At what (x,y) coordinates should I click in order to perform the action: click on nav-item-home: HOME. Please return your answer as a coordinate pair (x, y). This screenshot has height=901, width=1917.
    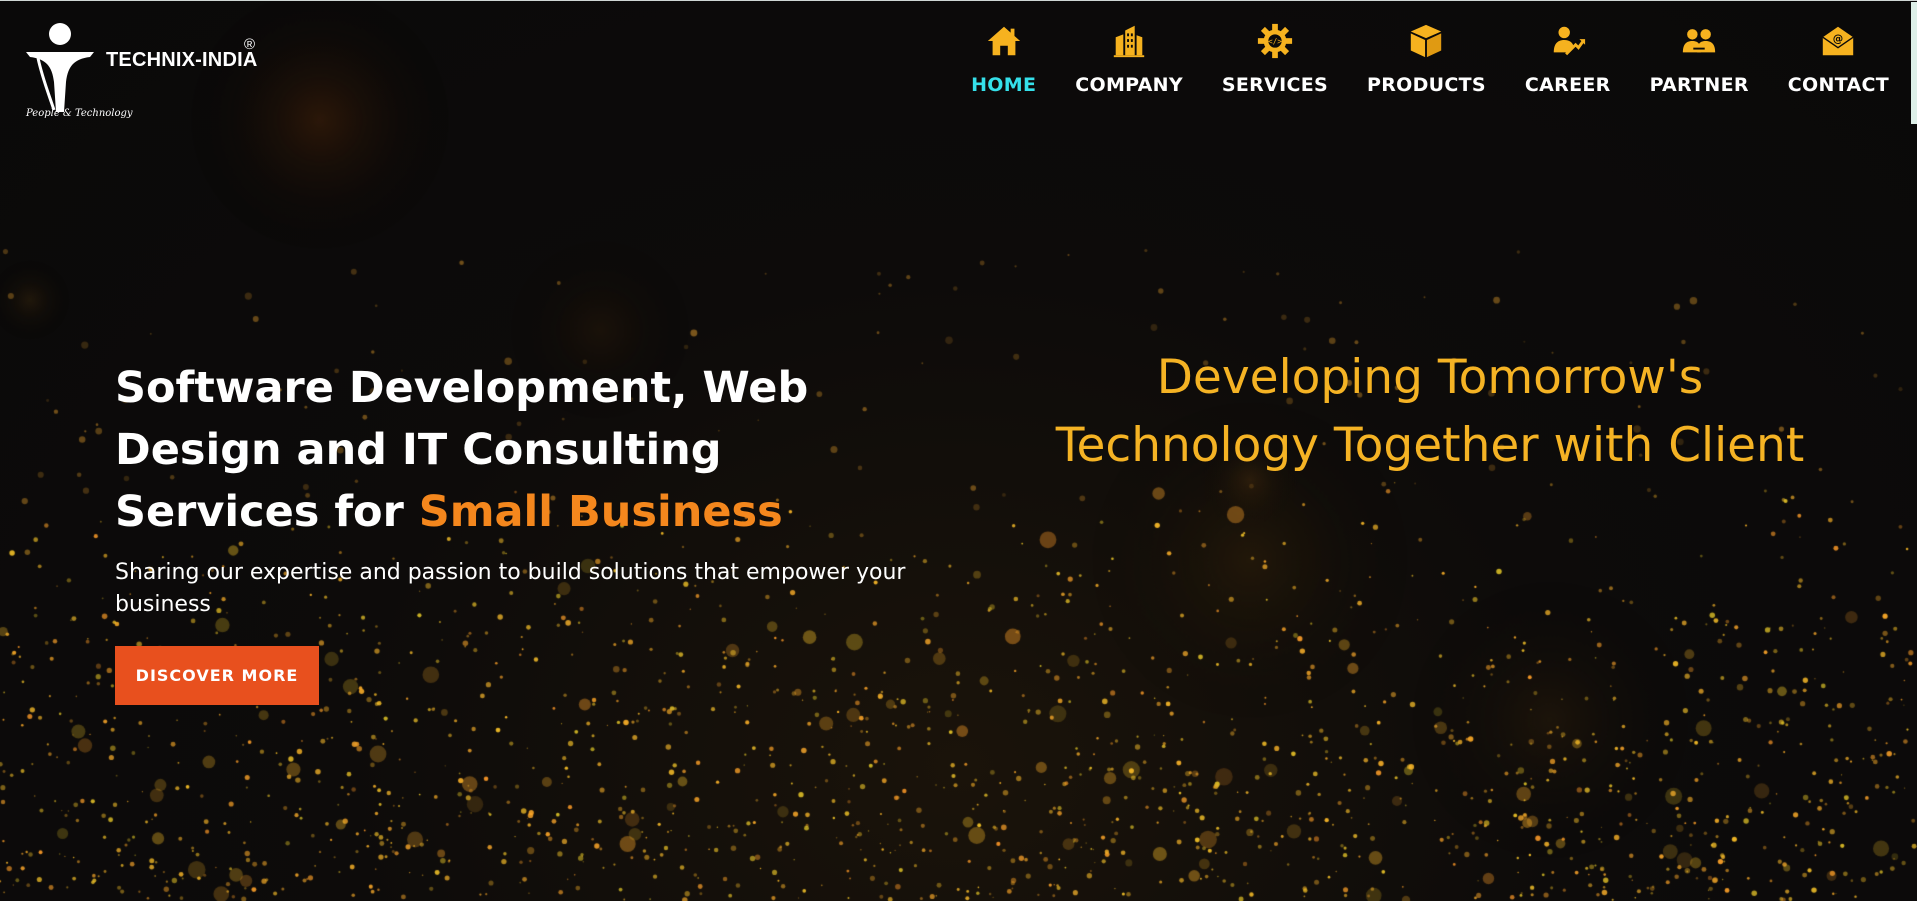
    Looking at the image, I should click on (1003, 59).